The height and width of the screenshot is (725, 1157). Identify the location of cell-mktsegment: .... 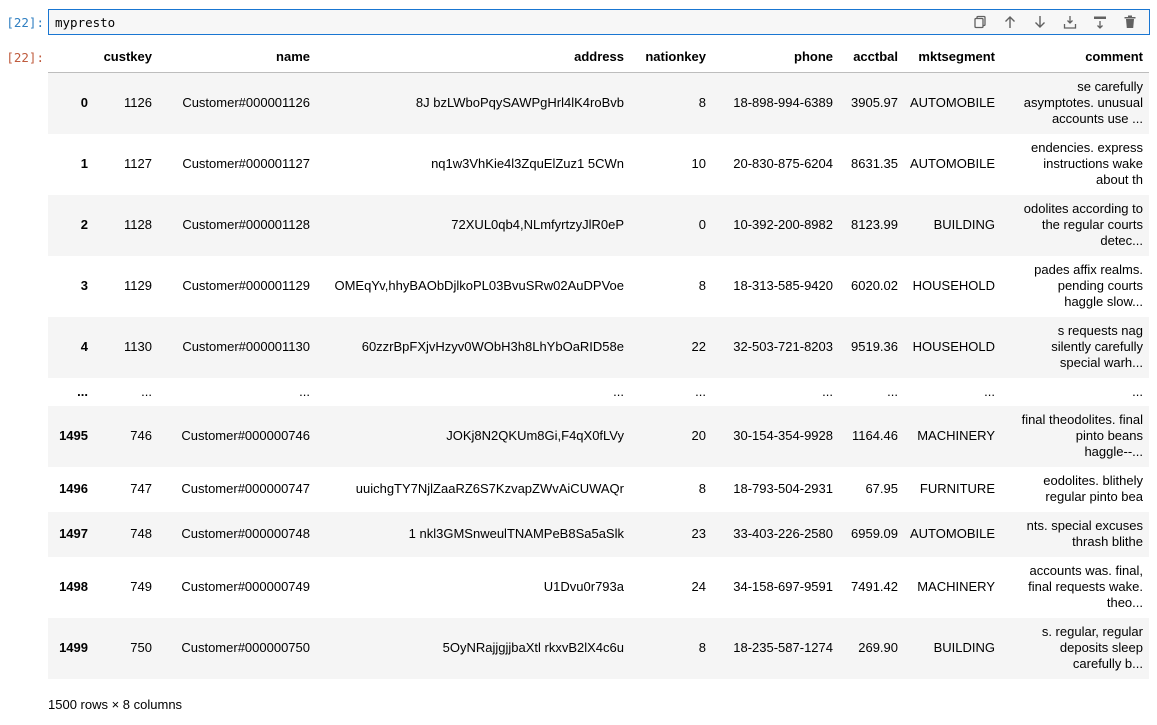
(989, 391).